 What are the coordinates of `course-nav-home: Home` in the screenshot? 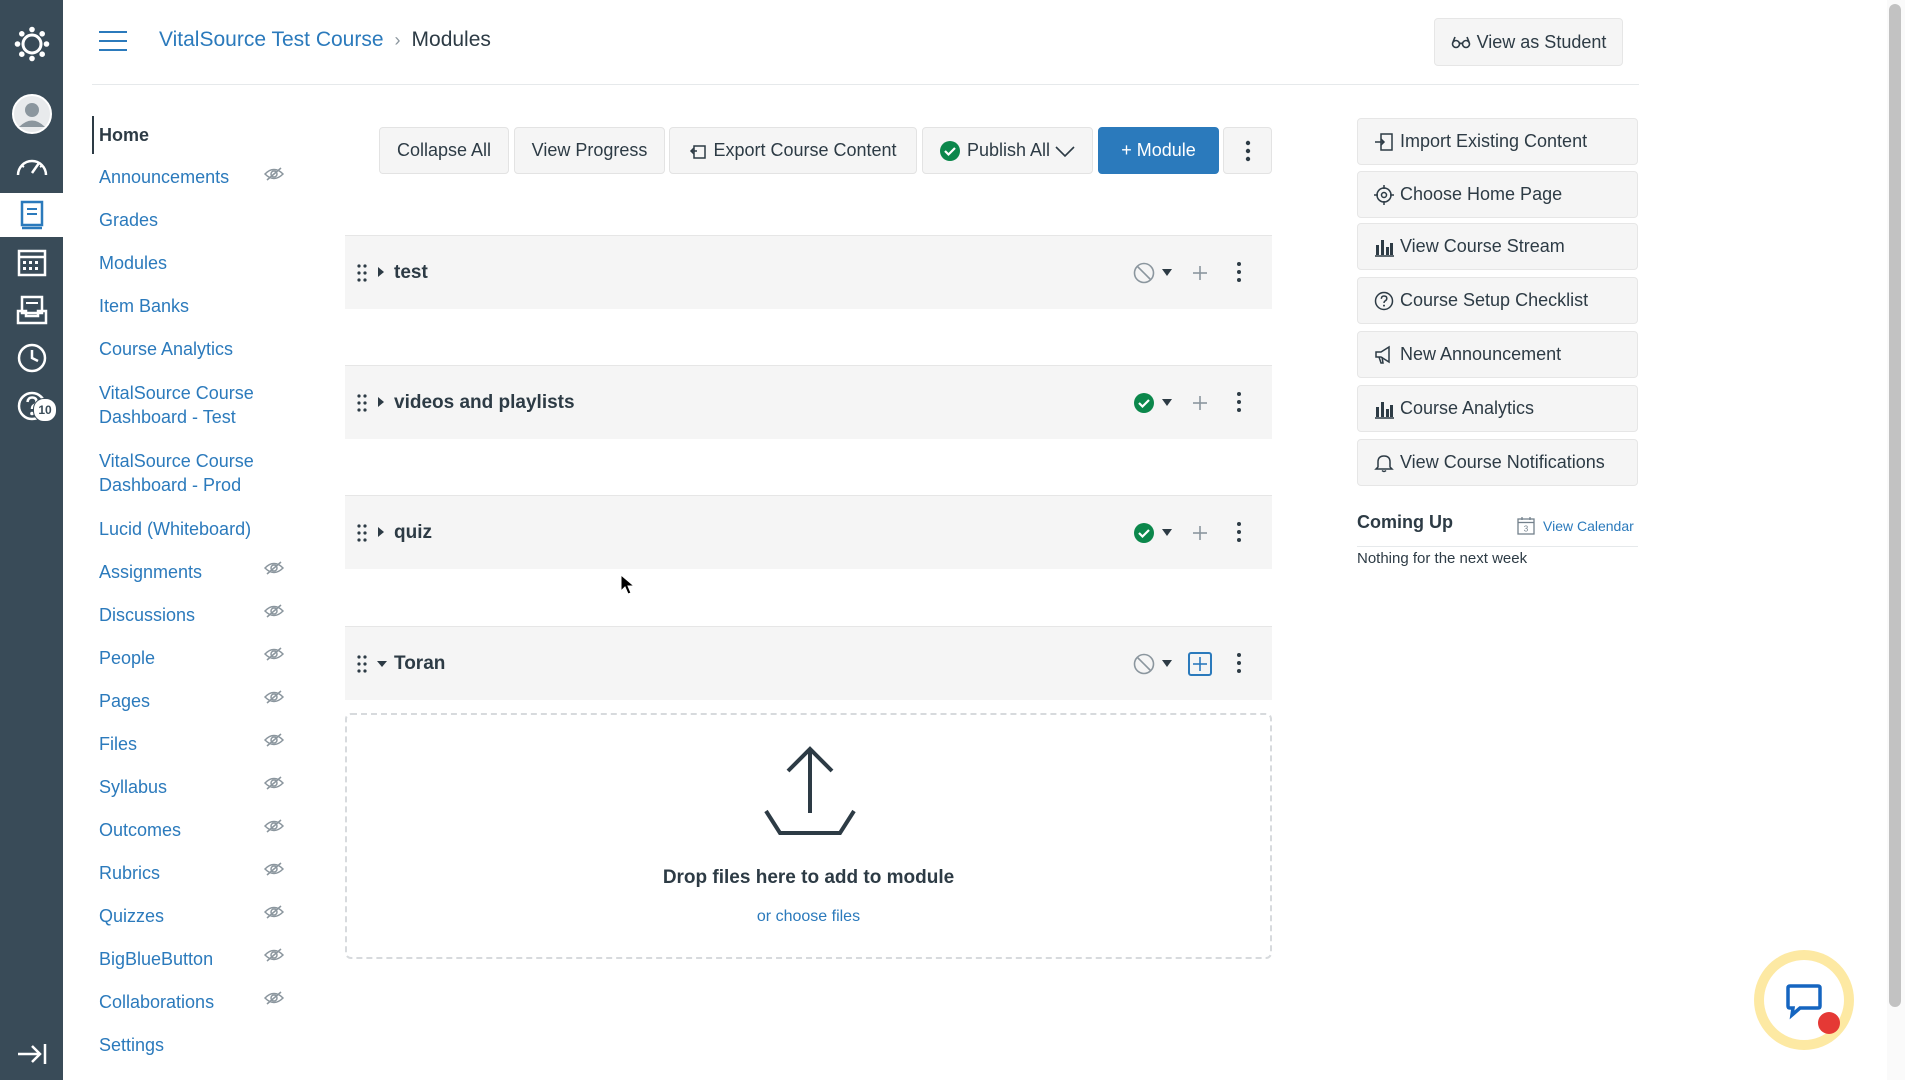 It's located at (184, 135).